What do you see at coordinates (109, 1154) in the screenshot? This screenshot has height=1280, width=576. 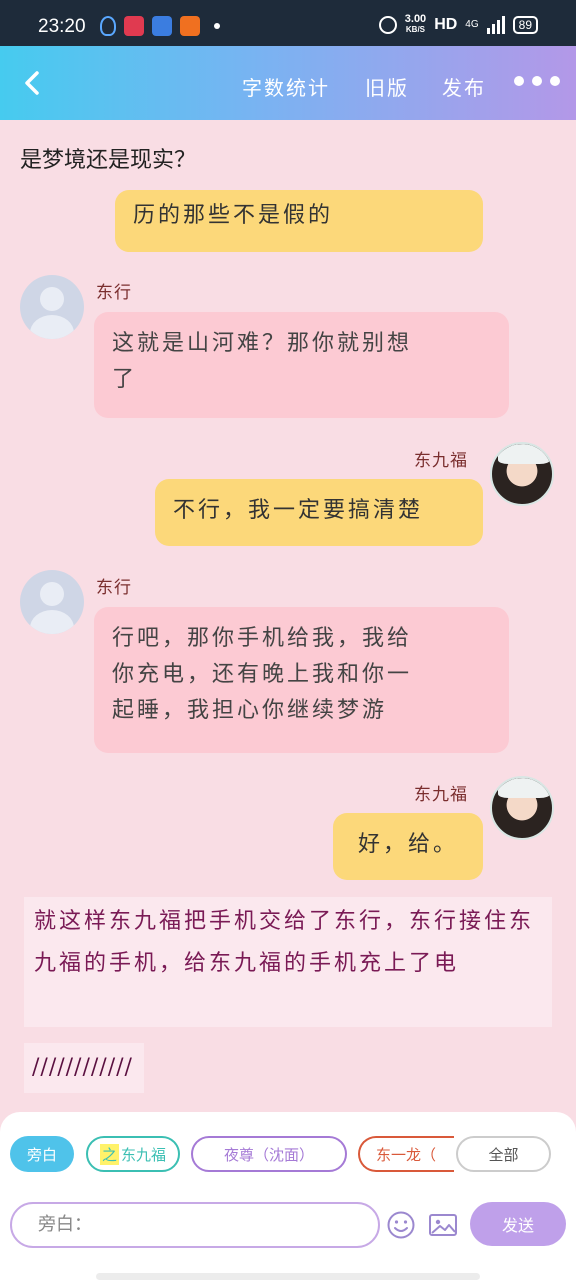 I see `chip-highlight: 之` at bounding box center [109, 1154].